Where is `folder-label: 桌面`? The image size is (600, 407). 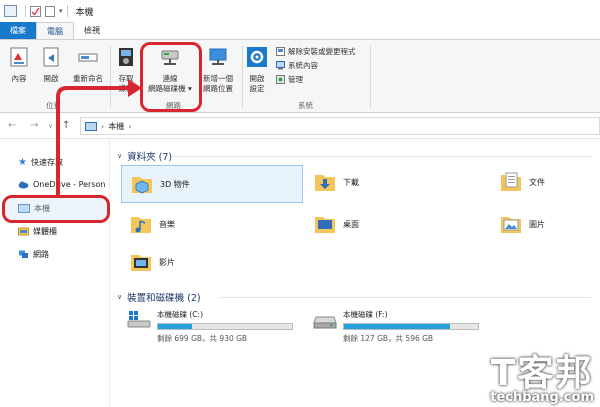 folder-label: 桌面 is located at coordinates (351, 224).